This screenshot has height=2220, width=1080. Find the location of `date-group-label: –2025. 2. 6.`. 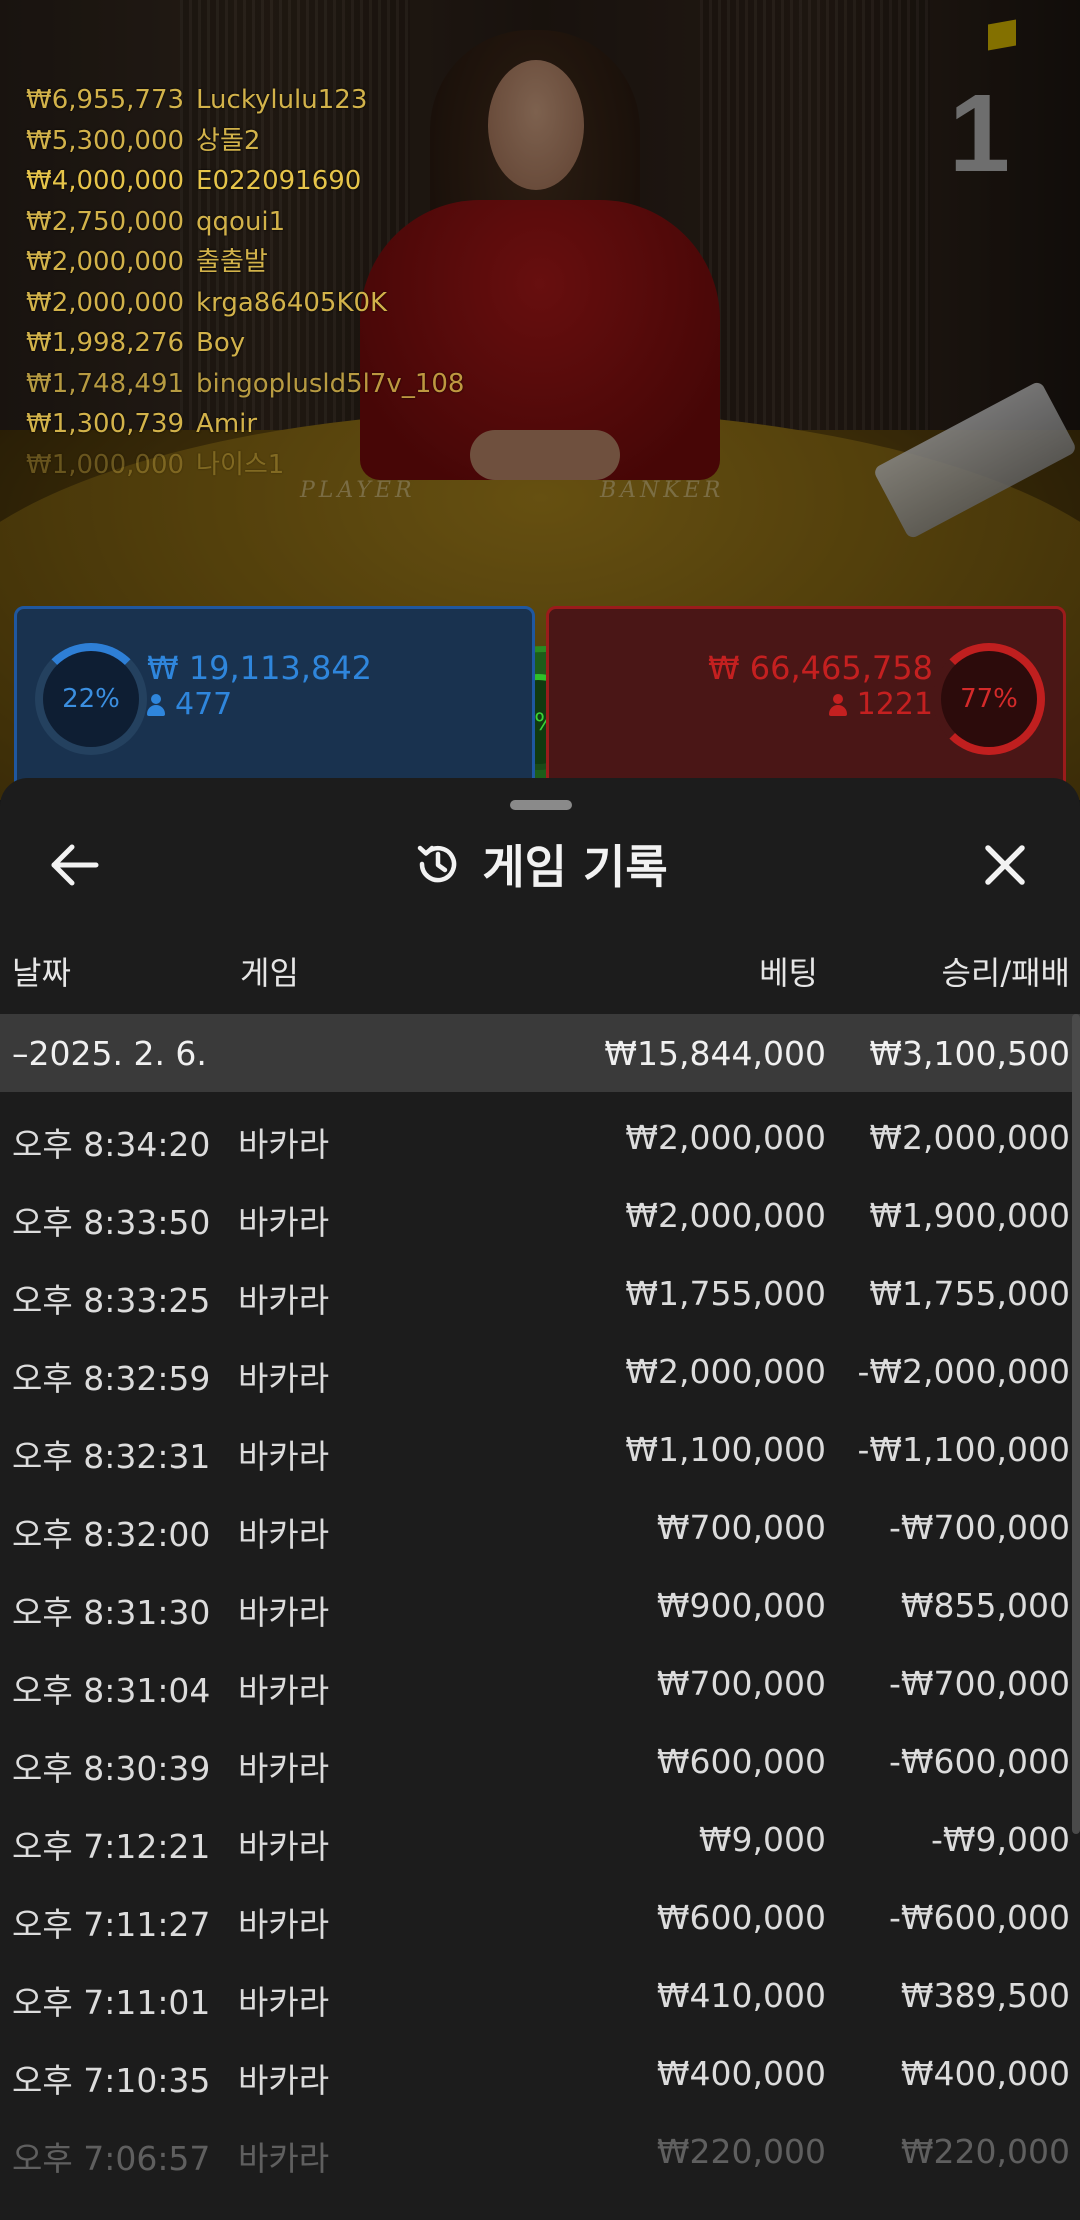

date-group-label: –2025. 2. 6. is located at coordinates (109, 1053).